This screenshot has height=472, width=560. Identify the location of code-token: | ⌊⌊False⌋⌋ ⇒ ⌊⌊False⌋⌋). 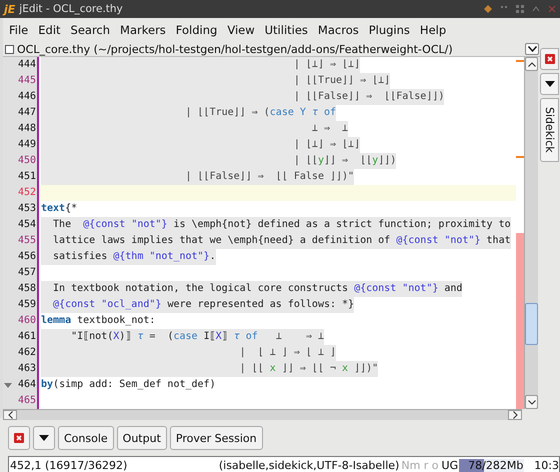
(368, 96).